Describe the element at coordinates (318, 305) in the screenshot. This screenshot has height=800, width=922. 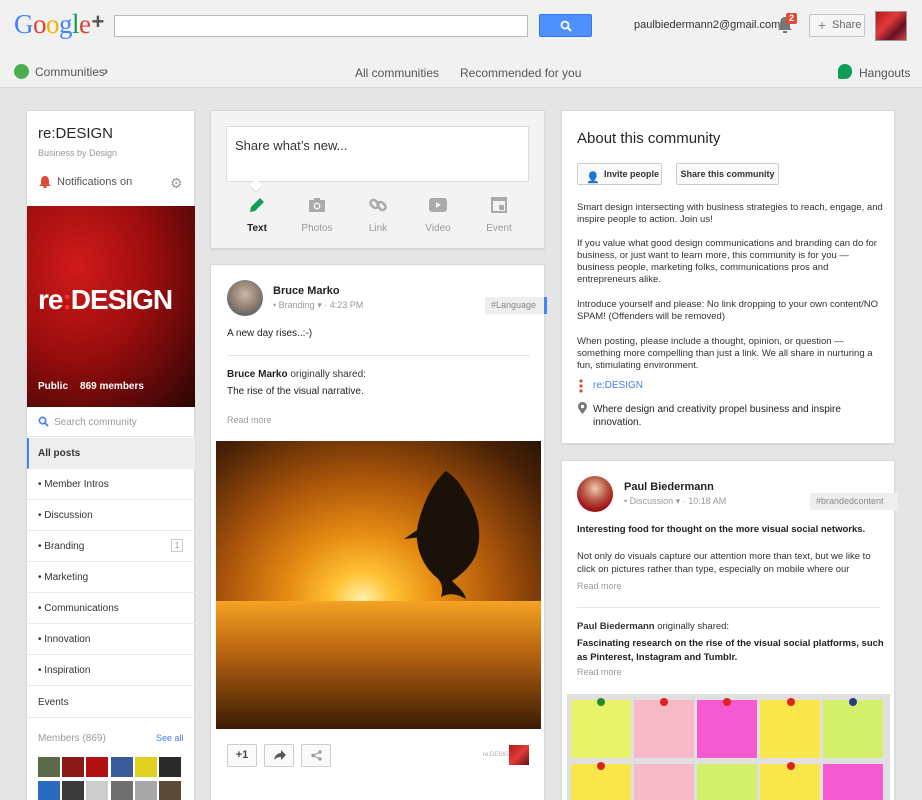
I see `post-meta: • Branding ▾ · 4:23 PM` at that location.